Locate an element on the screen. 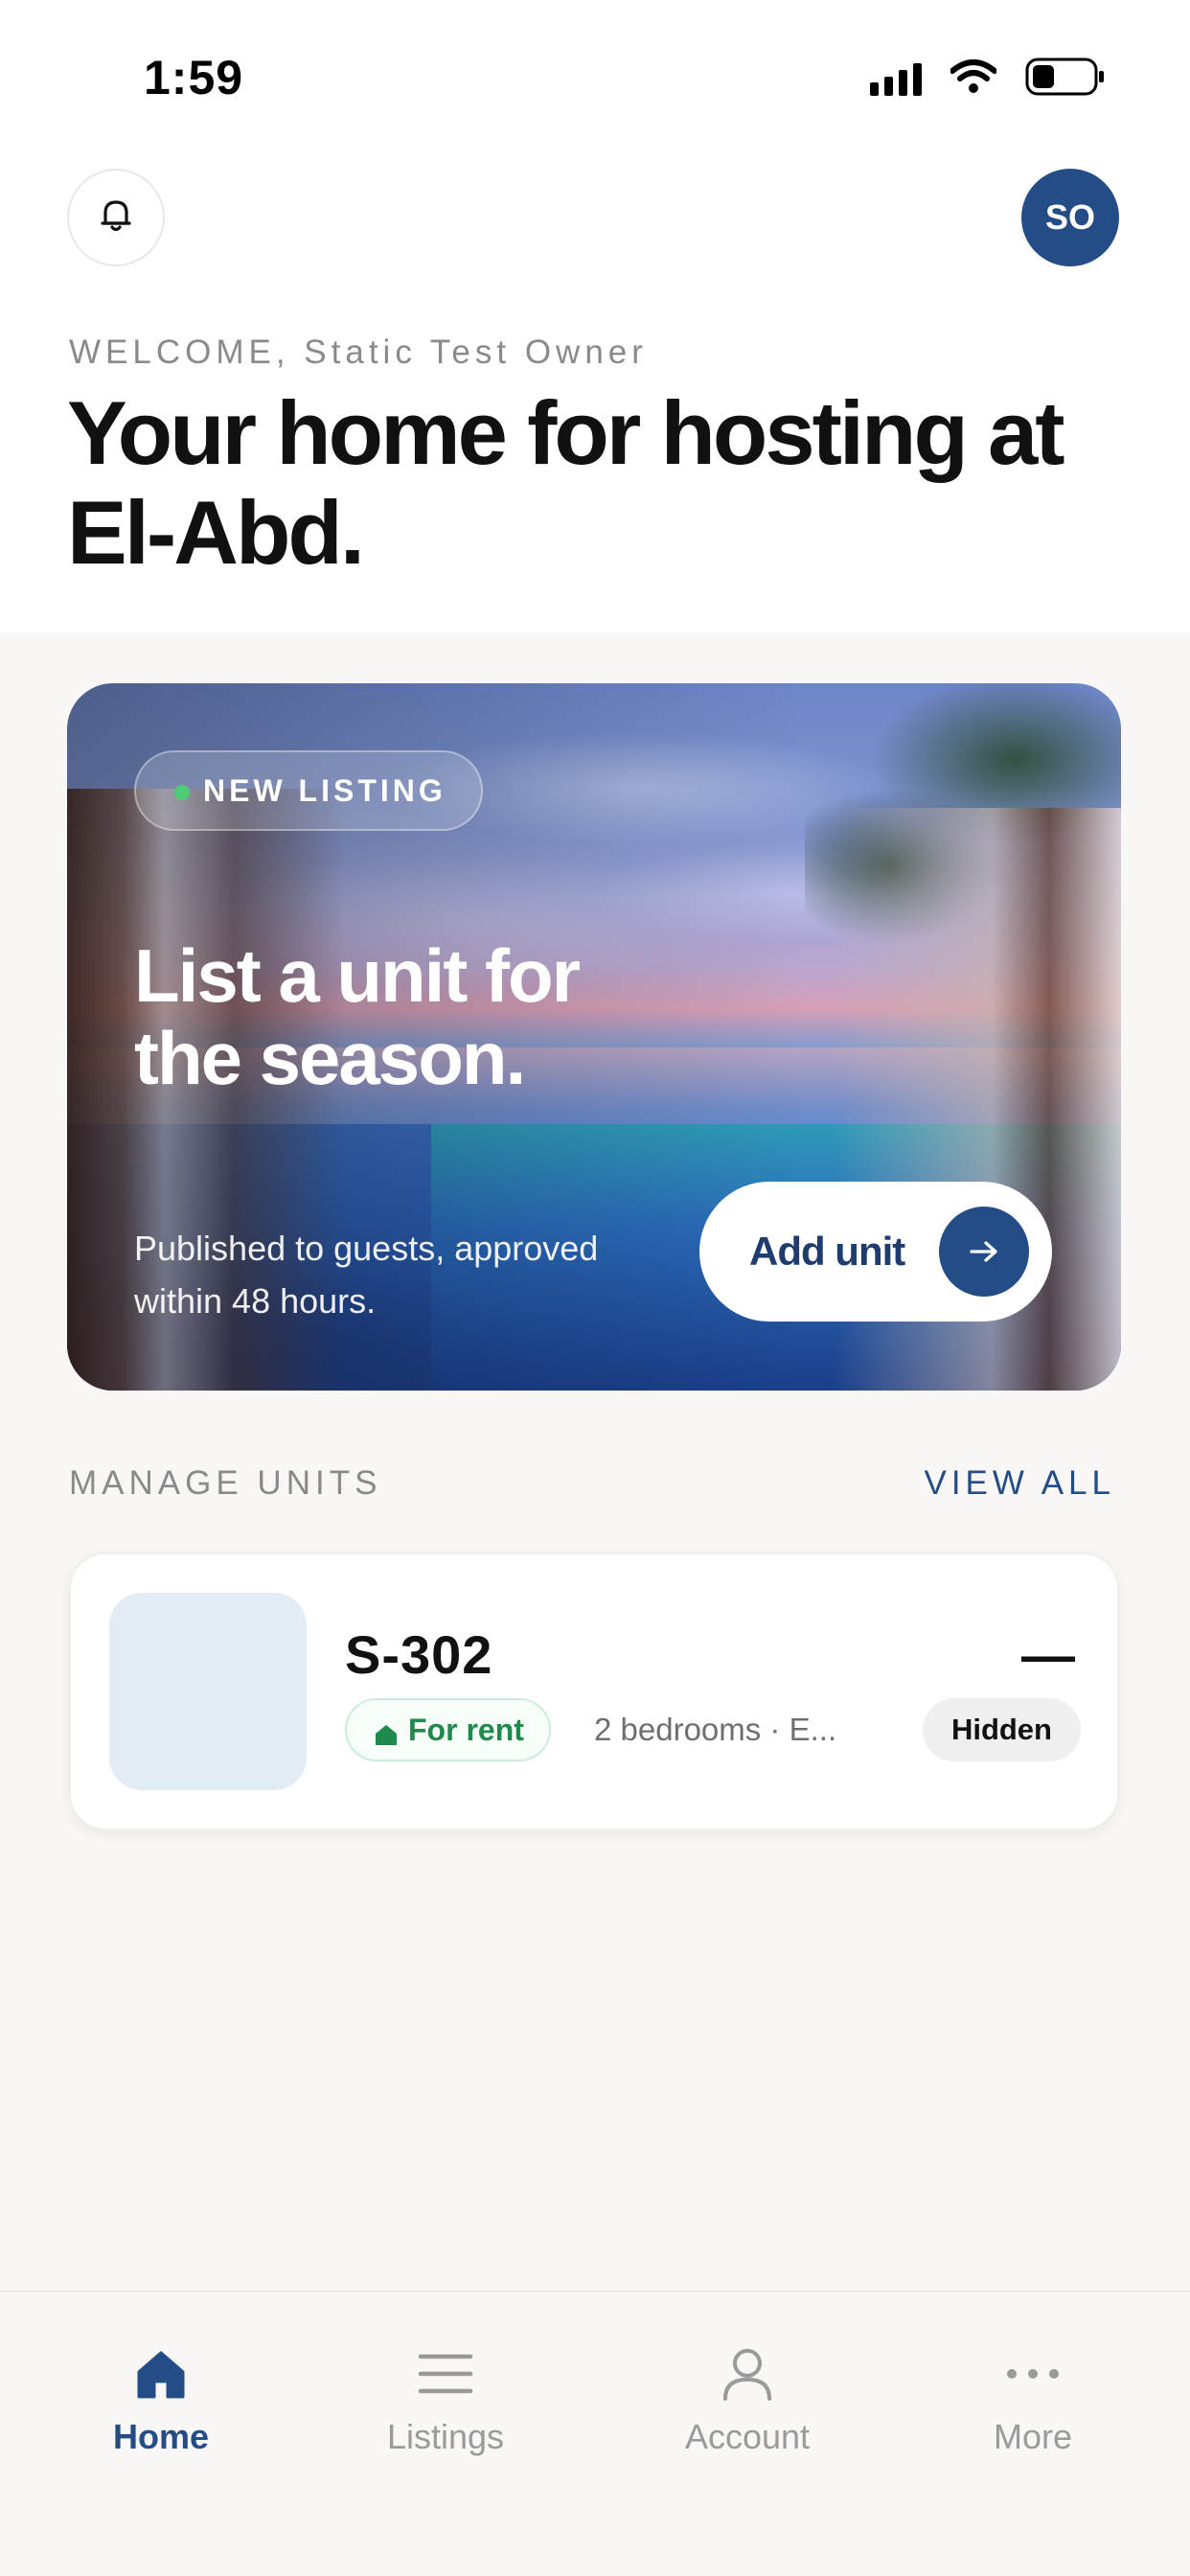  person-icon is located at coordinates (747, 2373).